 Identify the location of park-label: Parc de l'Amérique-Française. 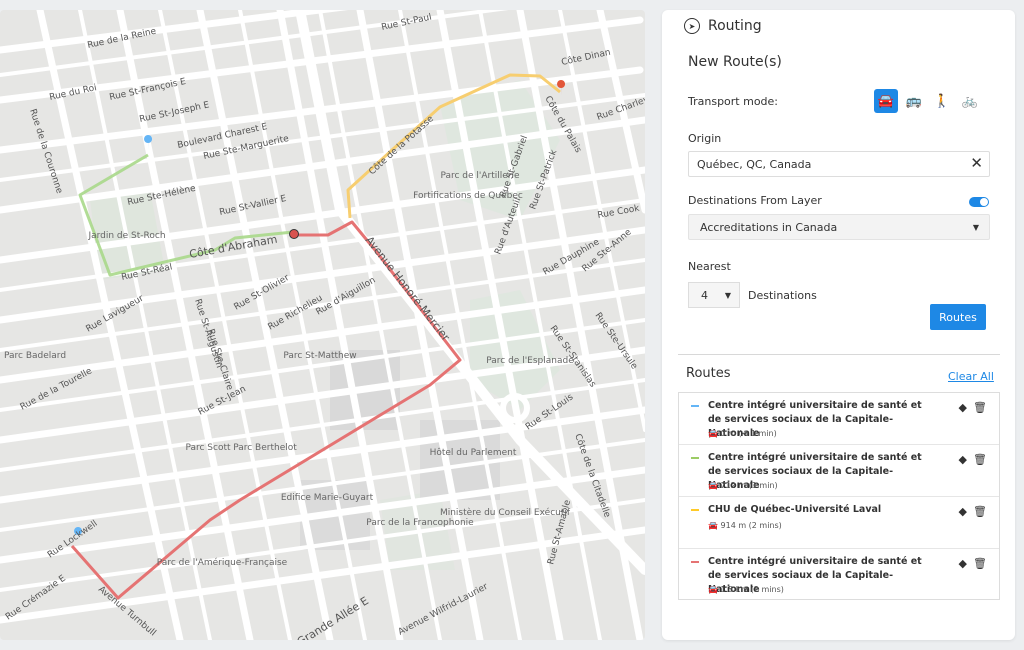
(222, 562).